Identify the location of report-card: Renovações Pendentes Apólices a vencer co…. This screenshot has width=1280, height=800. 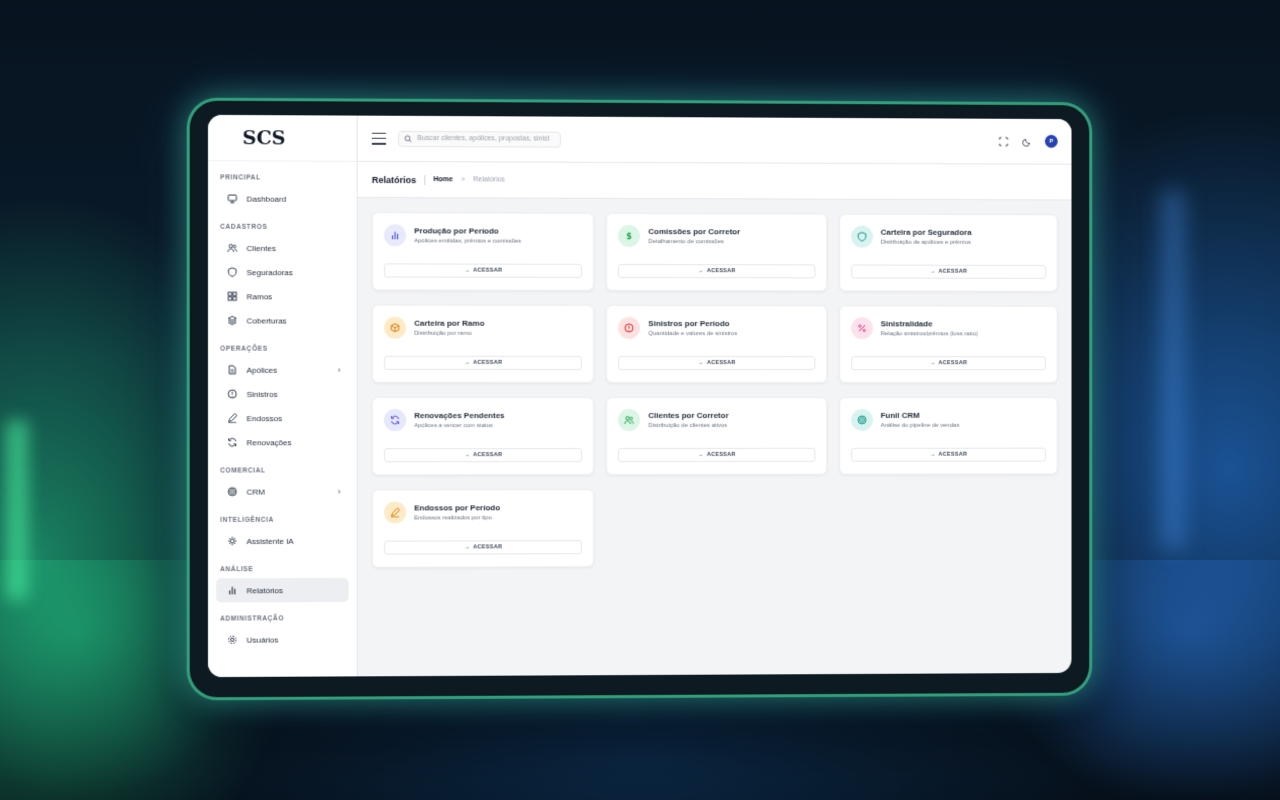
(483, 436).